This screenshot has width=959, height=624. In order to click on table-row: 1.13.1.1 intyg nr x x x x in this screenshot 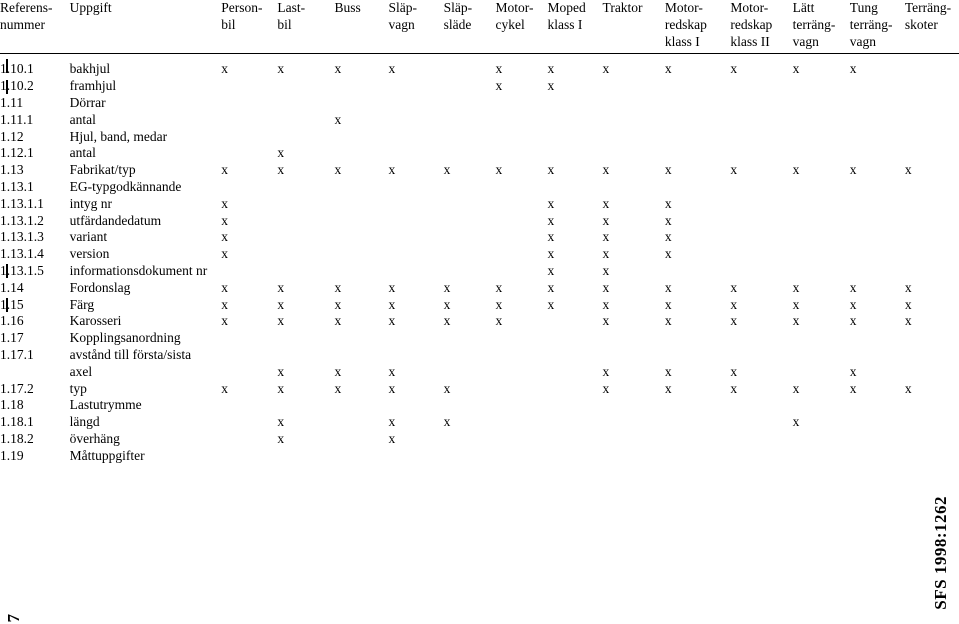, I will do `click(479, 204)`.